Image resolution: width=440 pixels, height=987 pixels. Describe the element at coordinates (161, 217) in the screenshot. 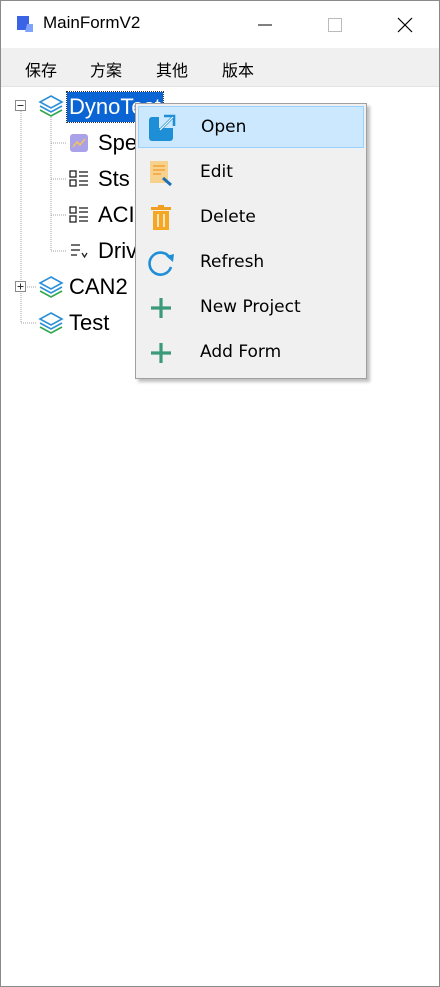

I see `trash-icon` at that location.